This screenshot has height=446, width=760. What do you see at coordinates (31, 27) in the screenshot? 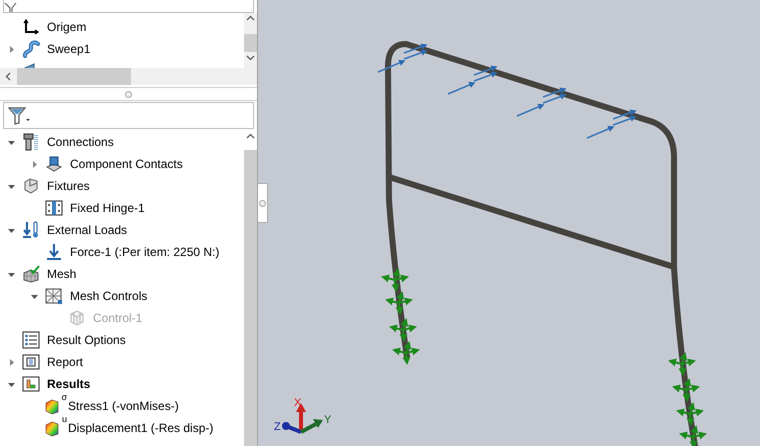
I see `axes-icon` at bounding box center [31, 27].